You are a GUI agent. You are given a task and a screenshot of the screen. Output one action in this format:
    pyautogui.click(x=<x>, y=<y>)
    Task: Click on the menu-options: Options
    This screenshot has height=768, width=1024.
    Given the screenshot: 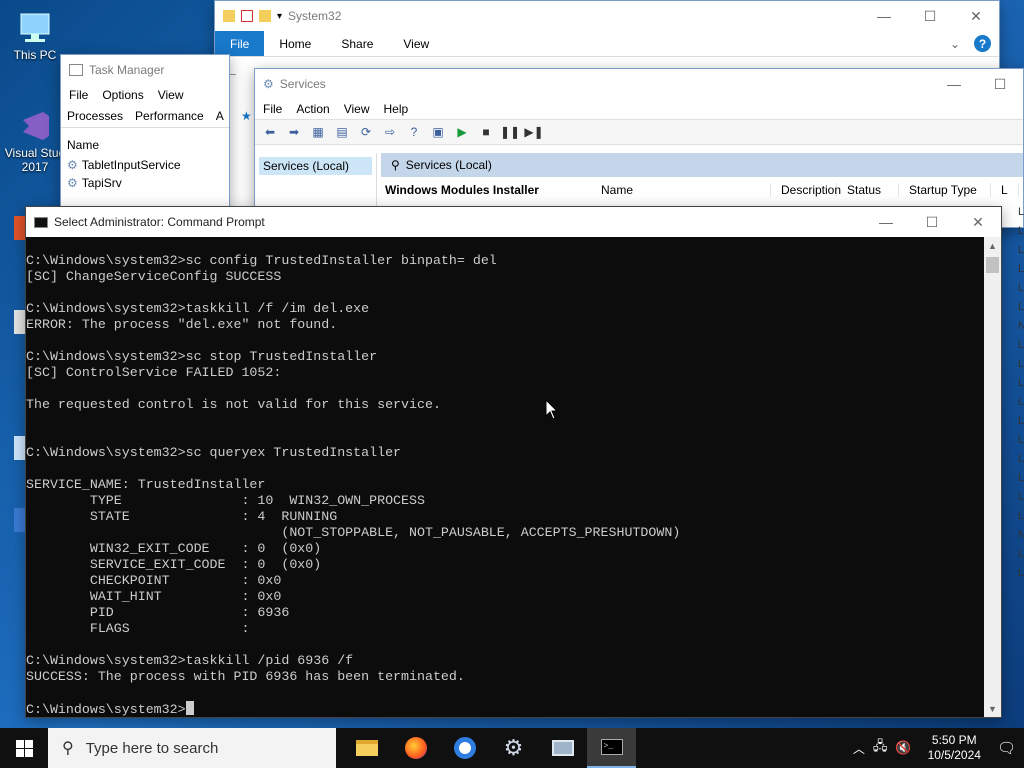 What is the action you would take?
    pyautogui.click(x=122, y=95)
    